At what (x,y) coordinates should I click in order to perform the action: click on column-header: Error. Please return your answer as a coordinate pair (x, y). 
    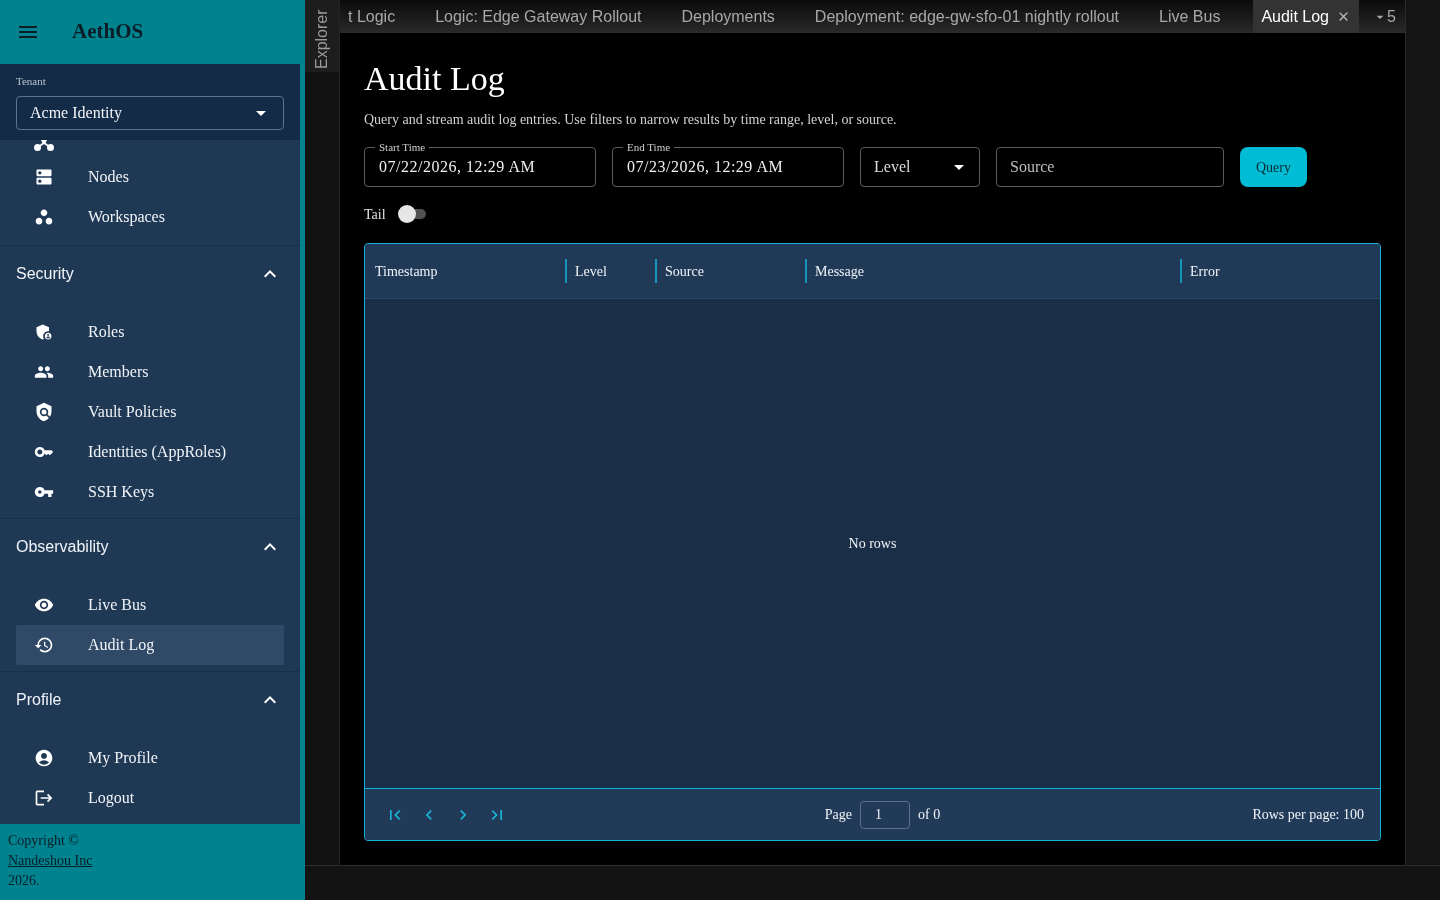
    Looking at the image, I should click on (1205, 271).